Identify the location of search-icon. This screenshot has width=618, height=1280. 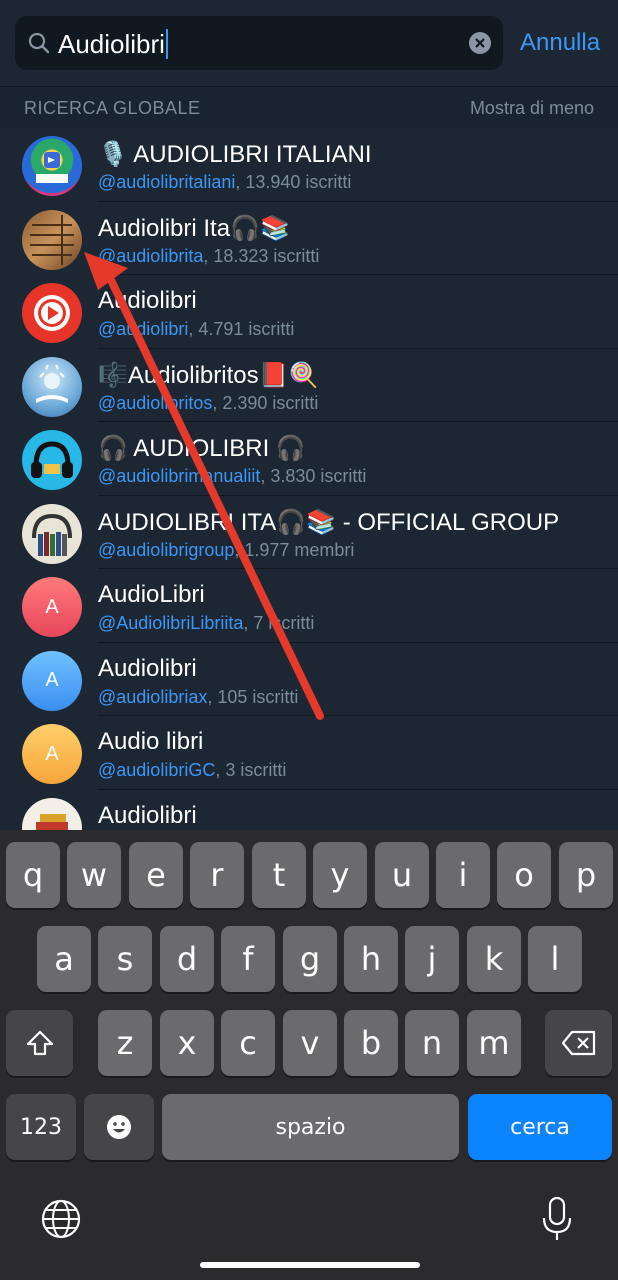
(39, 43).